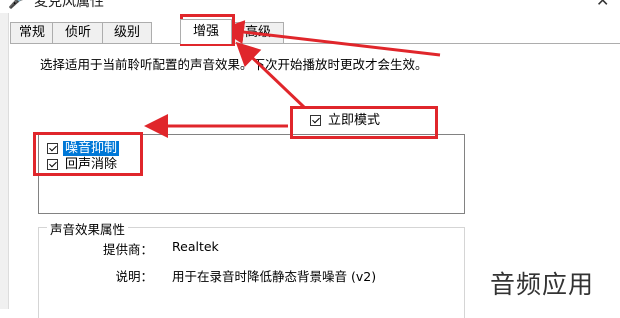  I want to click on watermark: 音频应用, so click(542, 284).